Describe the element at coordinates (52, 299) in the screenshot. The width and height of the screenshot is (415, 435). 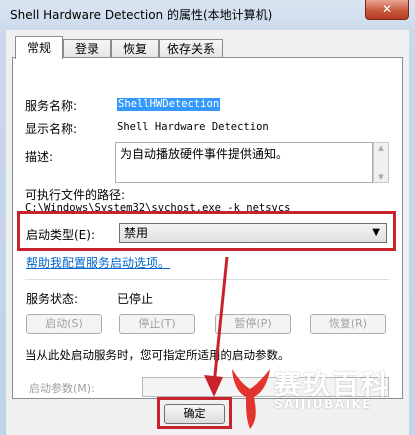
I see `service-status-label: 服务状态:` at that location.